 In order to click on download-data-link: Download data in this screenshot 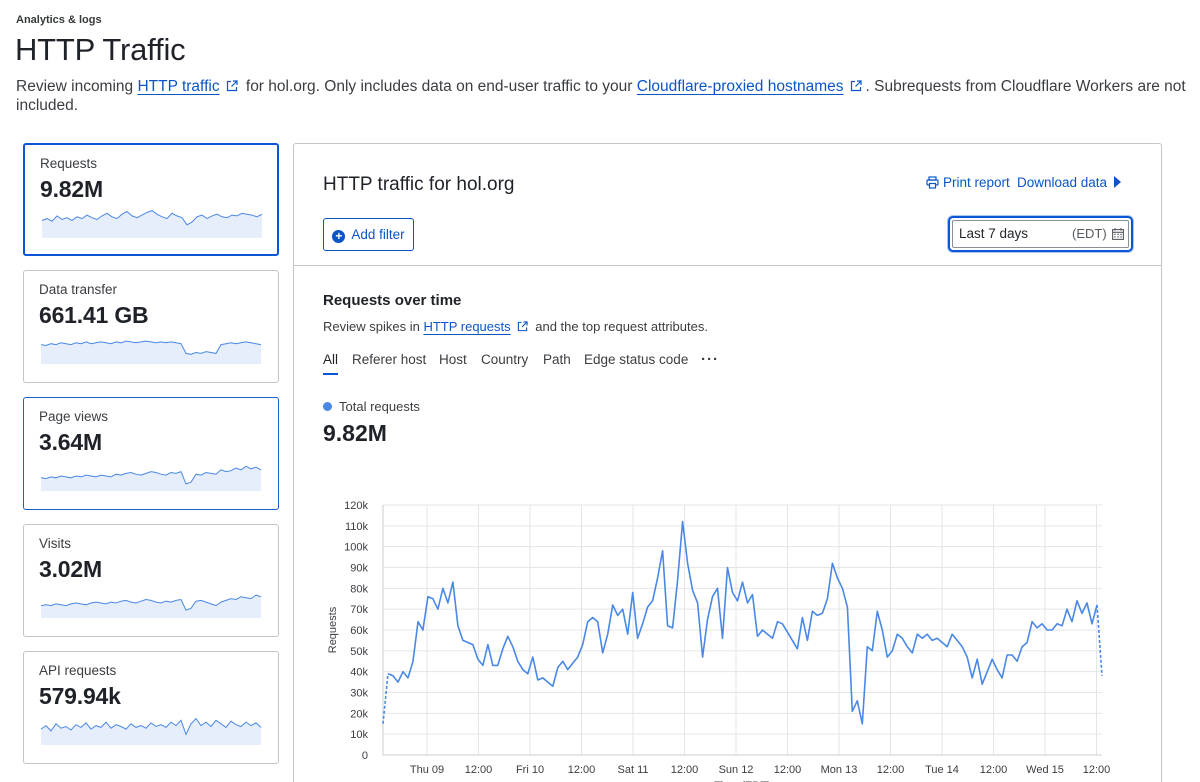, I will do `click(1069, 182)`.